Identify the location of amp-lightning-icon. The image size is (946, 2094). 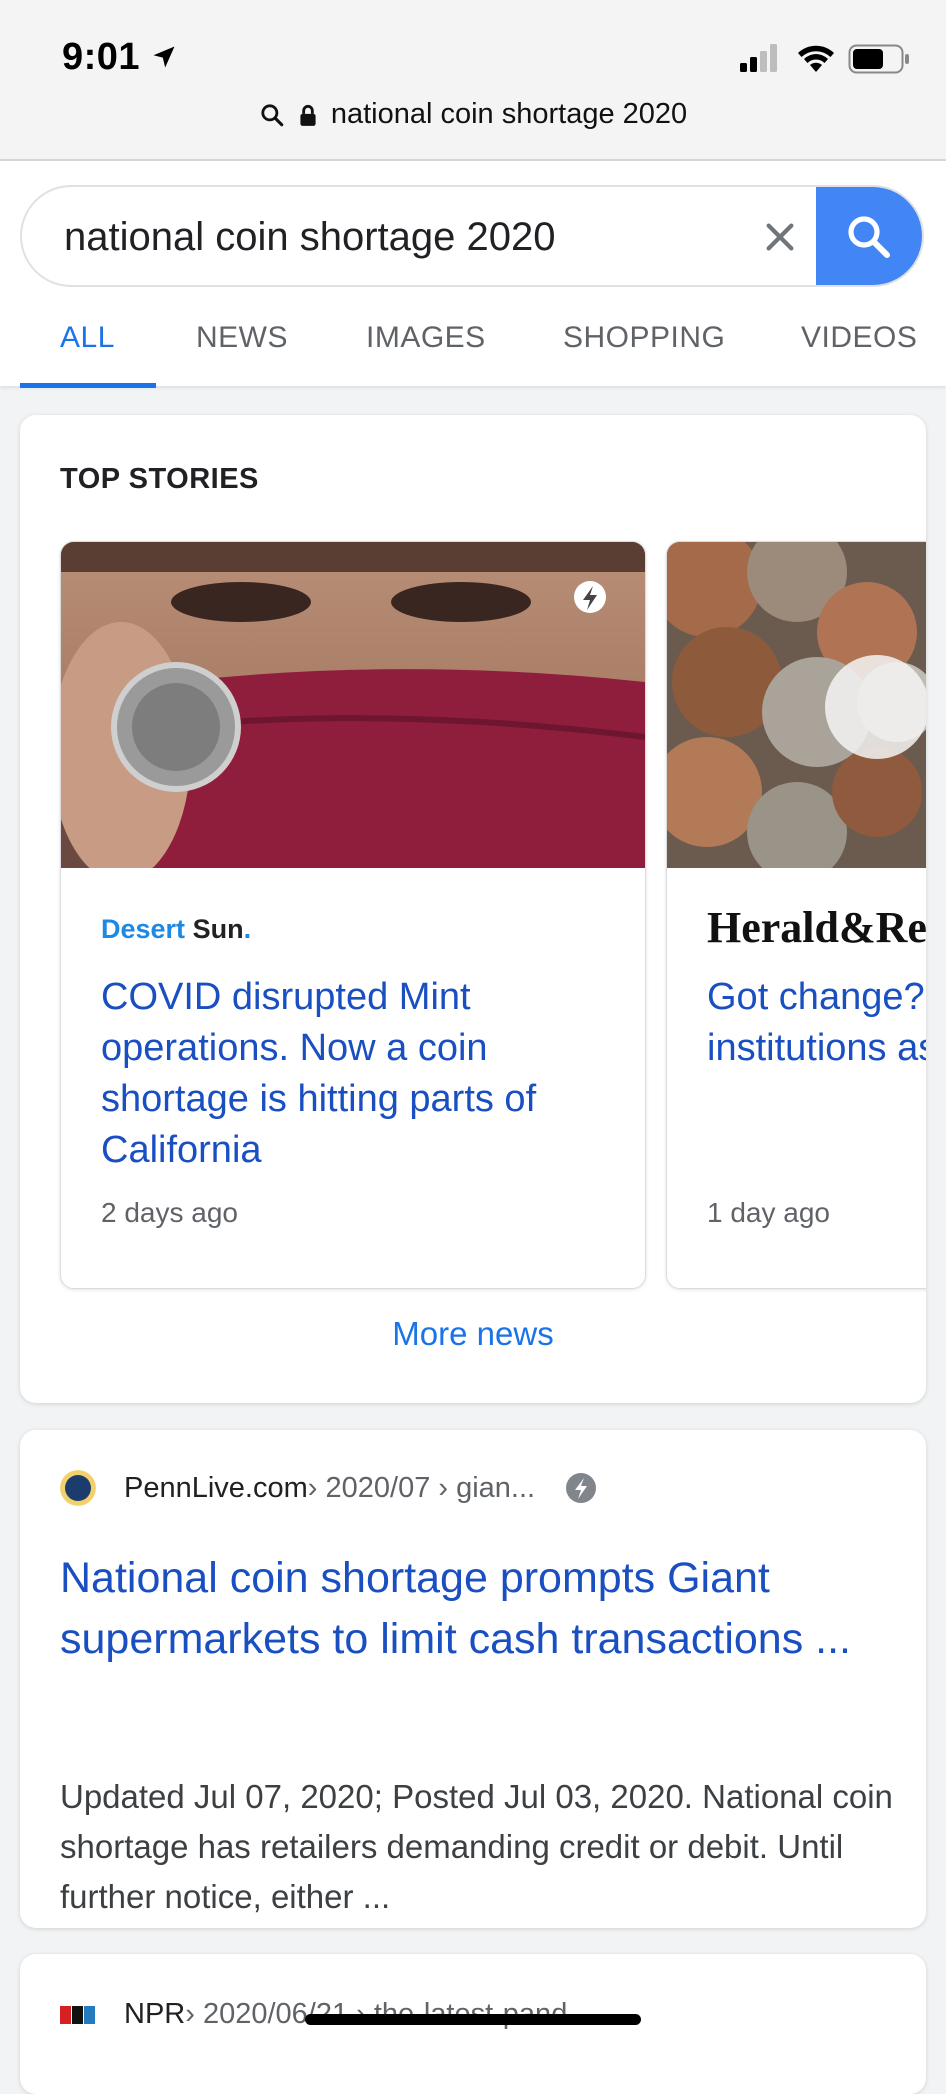
(581, 1488).